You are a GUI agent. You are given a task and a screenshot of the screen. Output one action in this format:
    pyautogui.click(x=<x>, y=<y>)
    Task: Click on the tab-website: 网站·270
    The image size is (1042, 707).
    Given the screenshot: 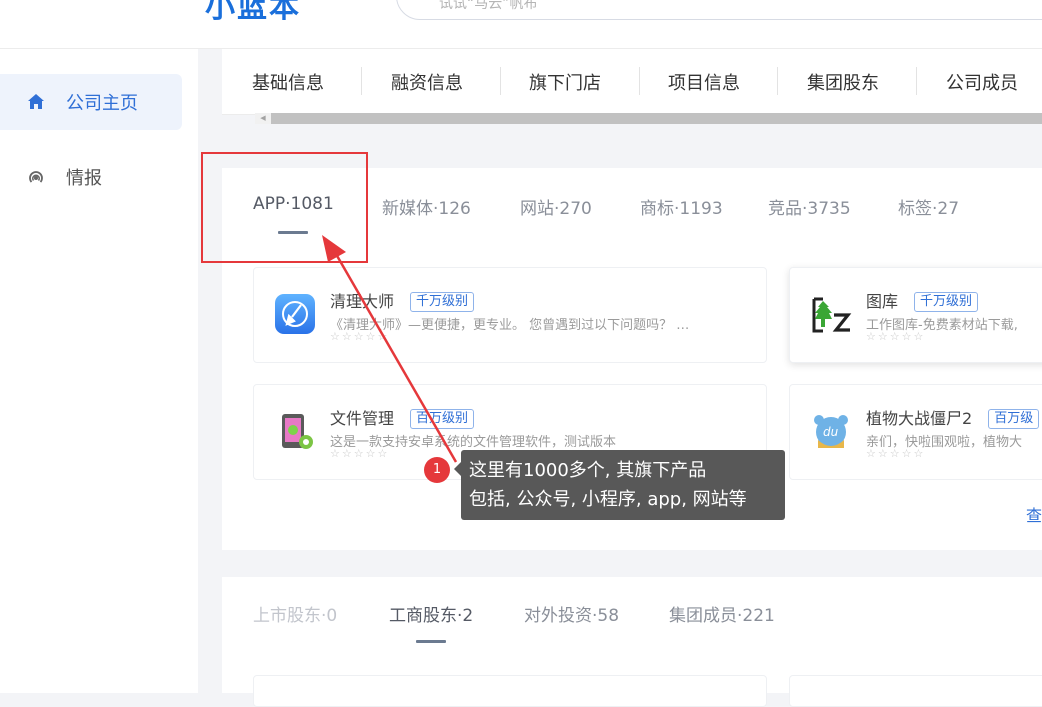 What is the action you would take?
    pyautogui.click(x=556, y=206)
    